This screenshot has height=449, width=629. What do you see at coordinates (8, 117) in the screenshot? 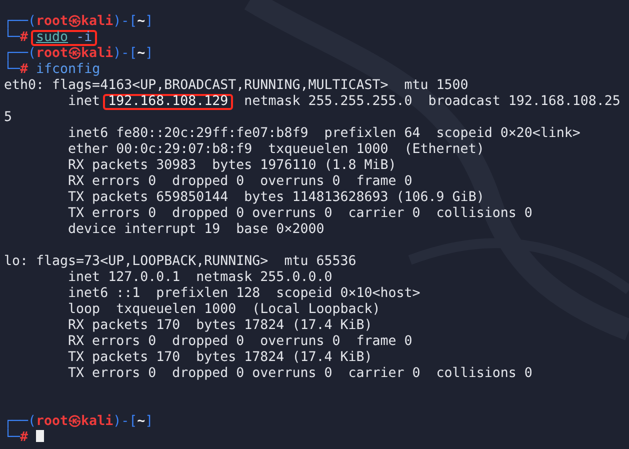
I see `output-line: 5` at bounding box center [8, 117].